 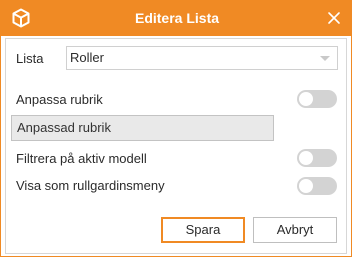 I want to click on custom-header-input: Anpassad rubrik, so click(x=142, y=128).